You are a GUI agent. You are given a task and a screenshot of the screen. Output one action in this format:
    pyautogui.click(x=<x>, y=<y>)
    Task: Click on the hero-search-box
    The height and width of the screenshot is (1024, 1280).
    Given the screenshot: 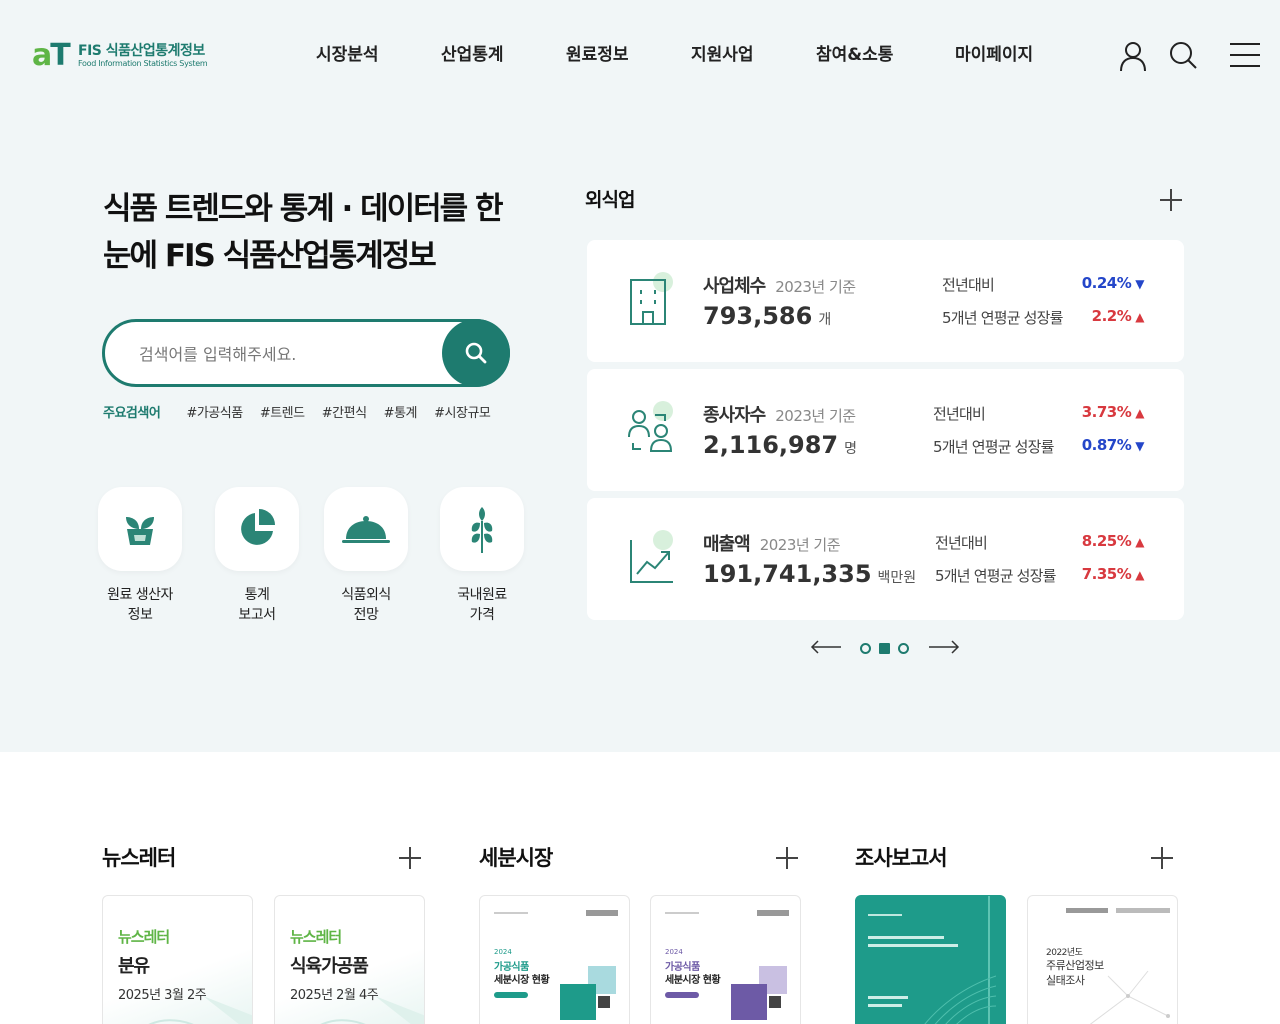 What is the action you would take?
    pyautogui.click(x=306, y=353)
    